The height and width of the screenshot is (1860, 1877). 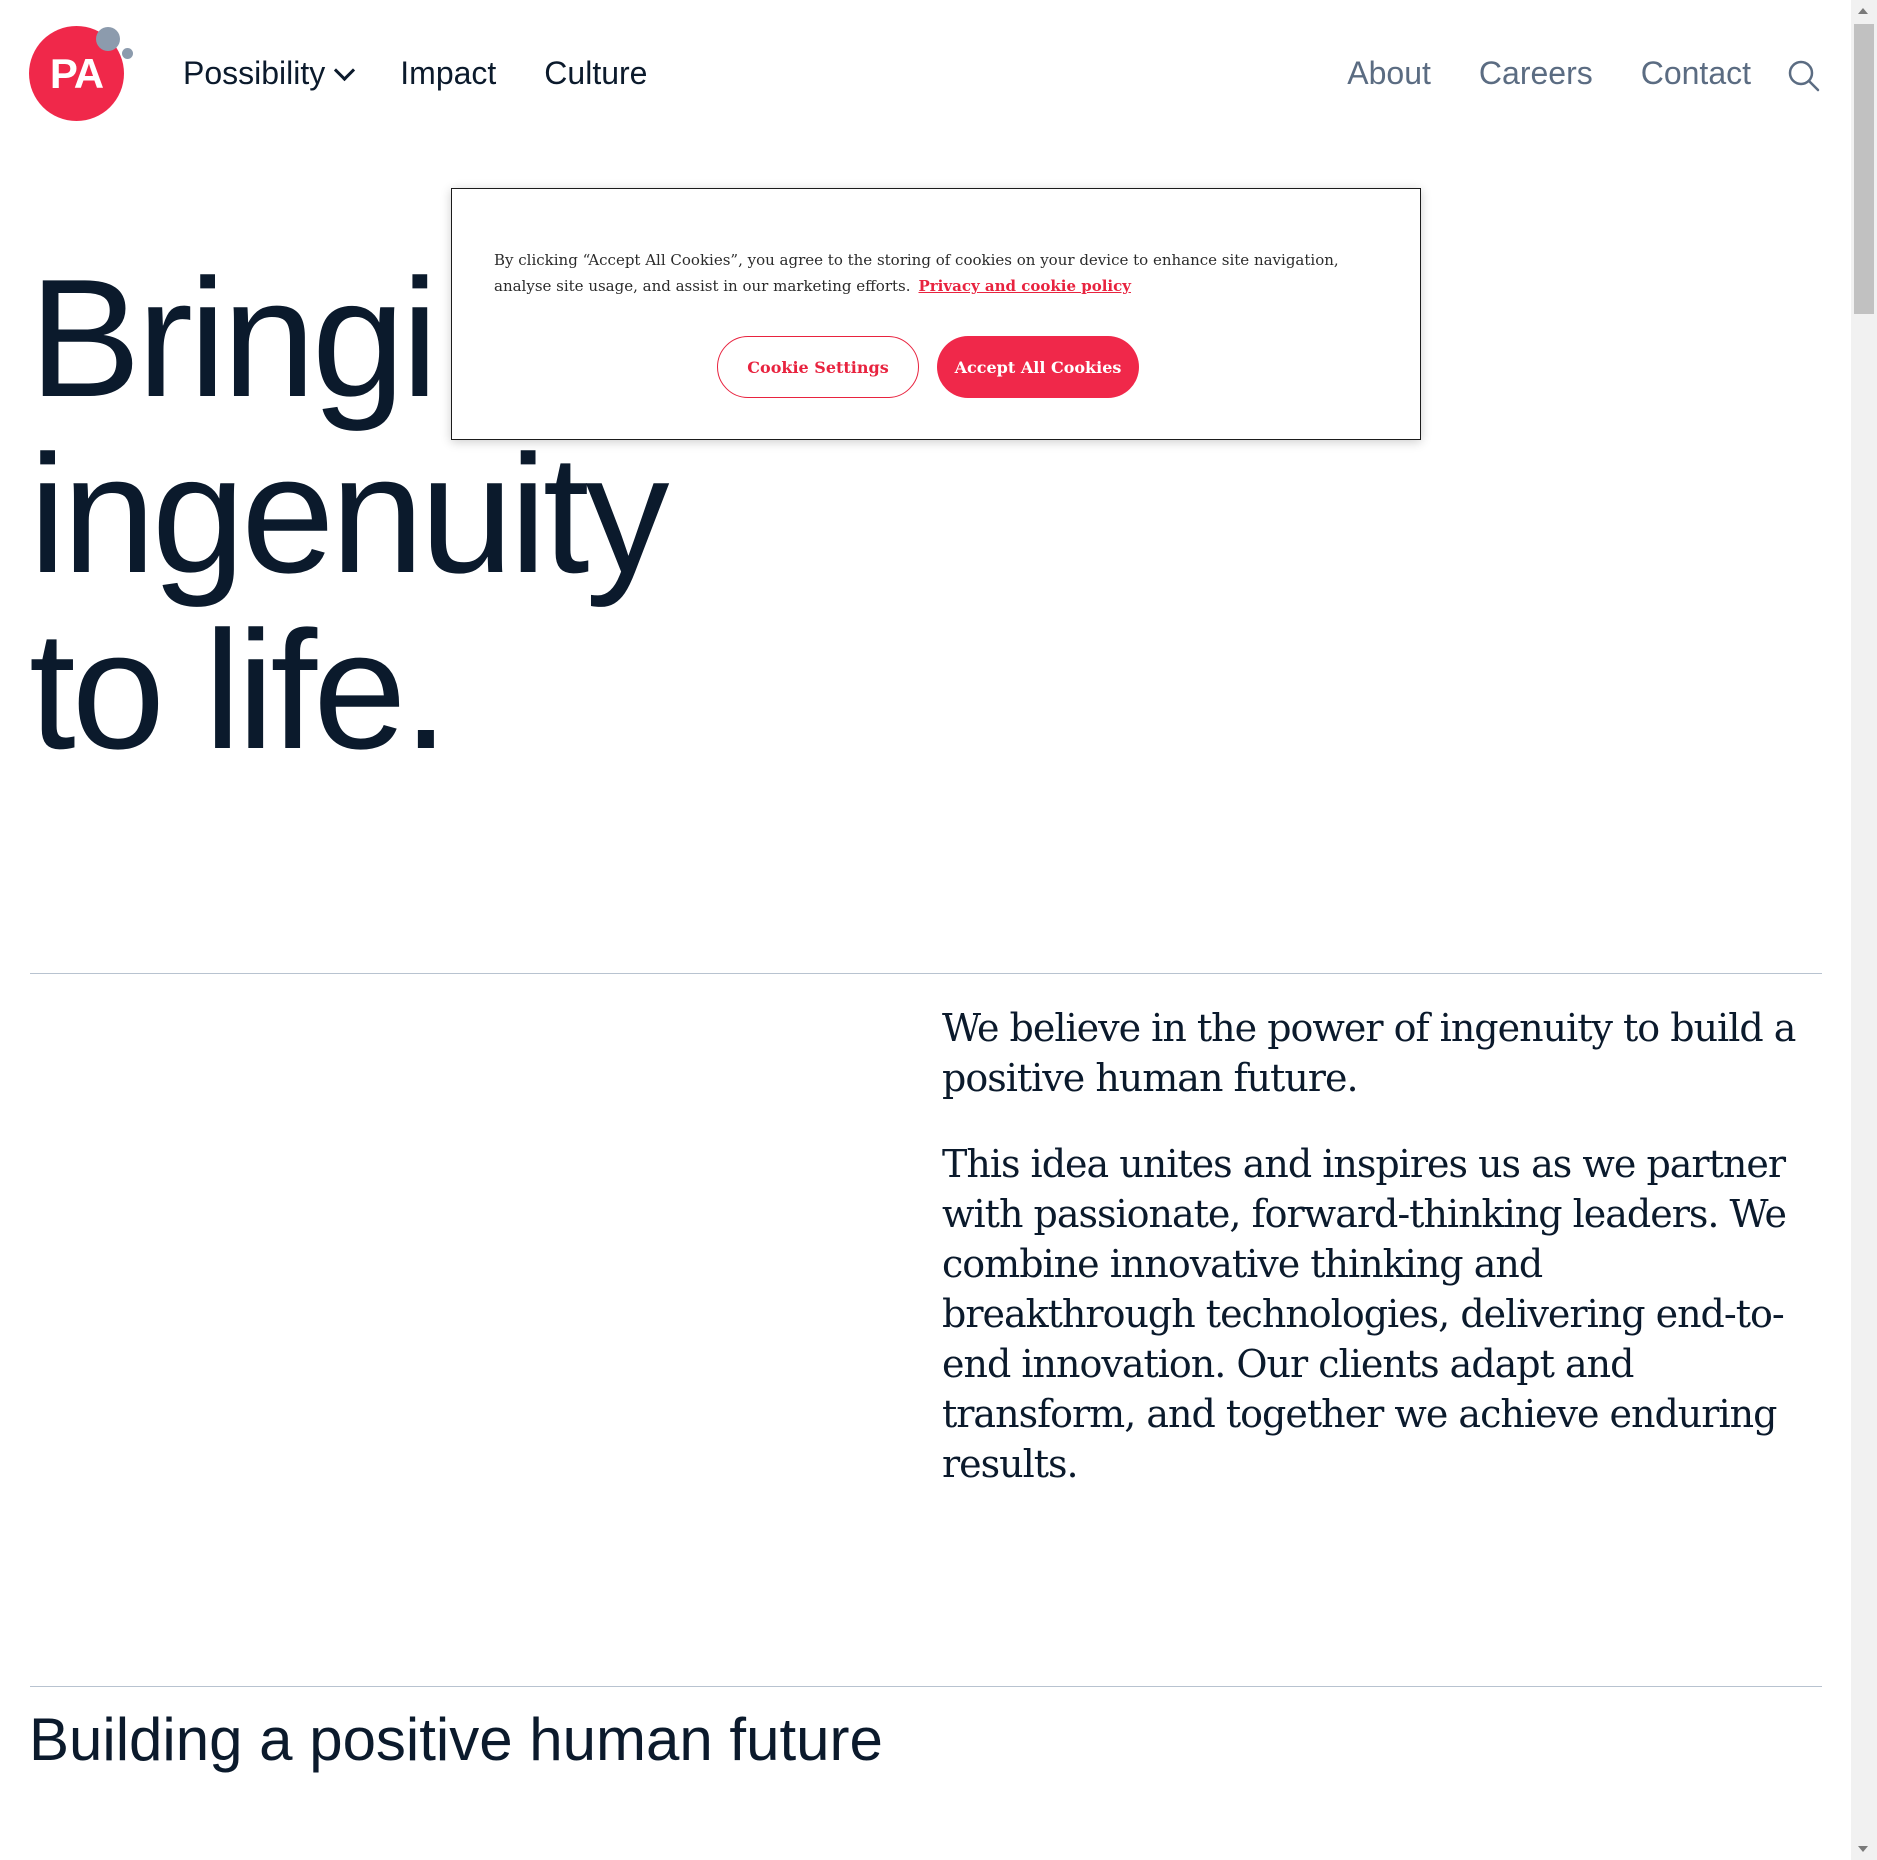 What do you see at coordinates (1863, 1849) in the screenshot?
I see `scroll-down-icon` at bounding box center [1863, 1849].